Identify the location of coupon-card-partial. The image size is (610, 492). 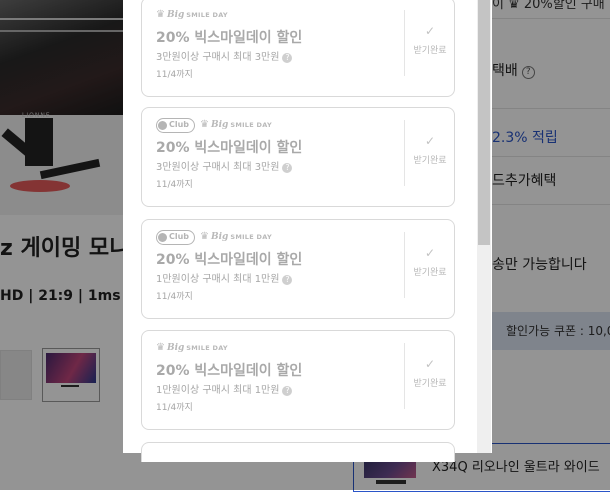
(298, 452).